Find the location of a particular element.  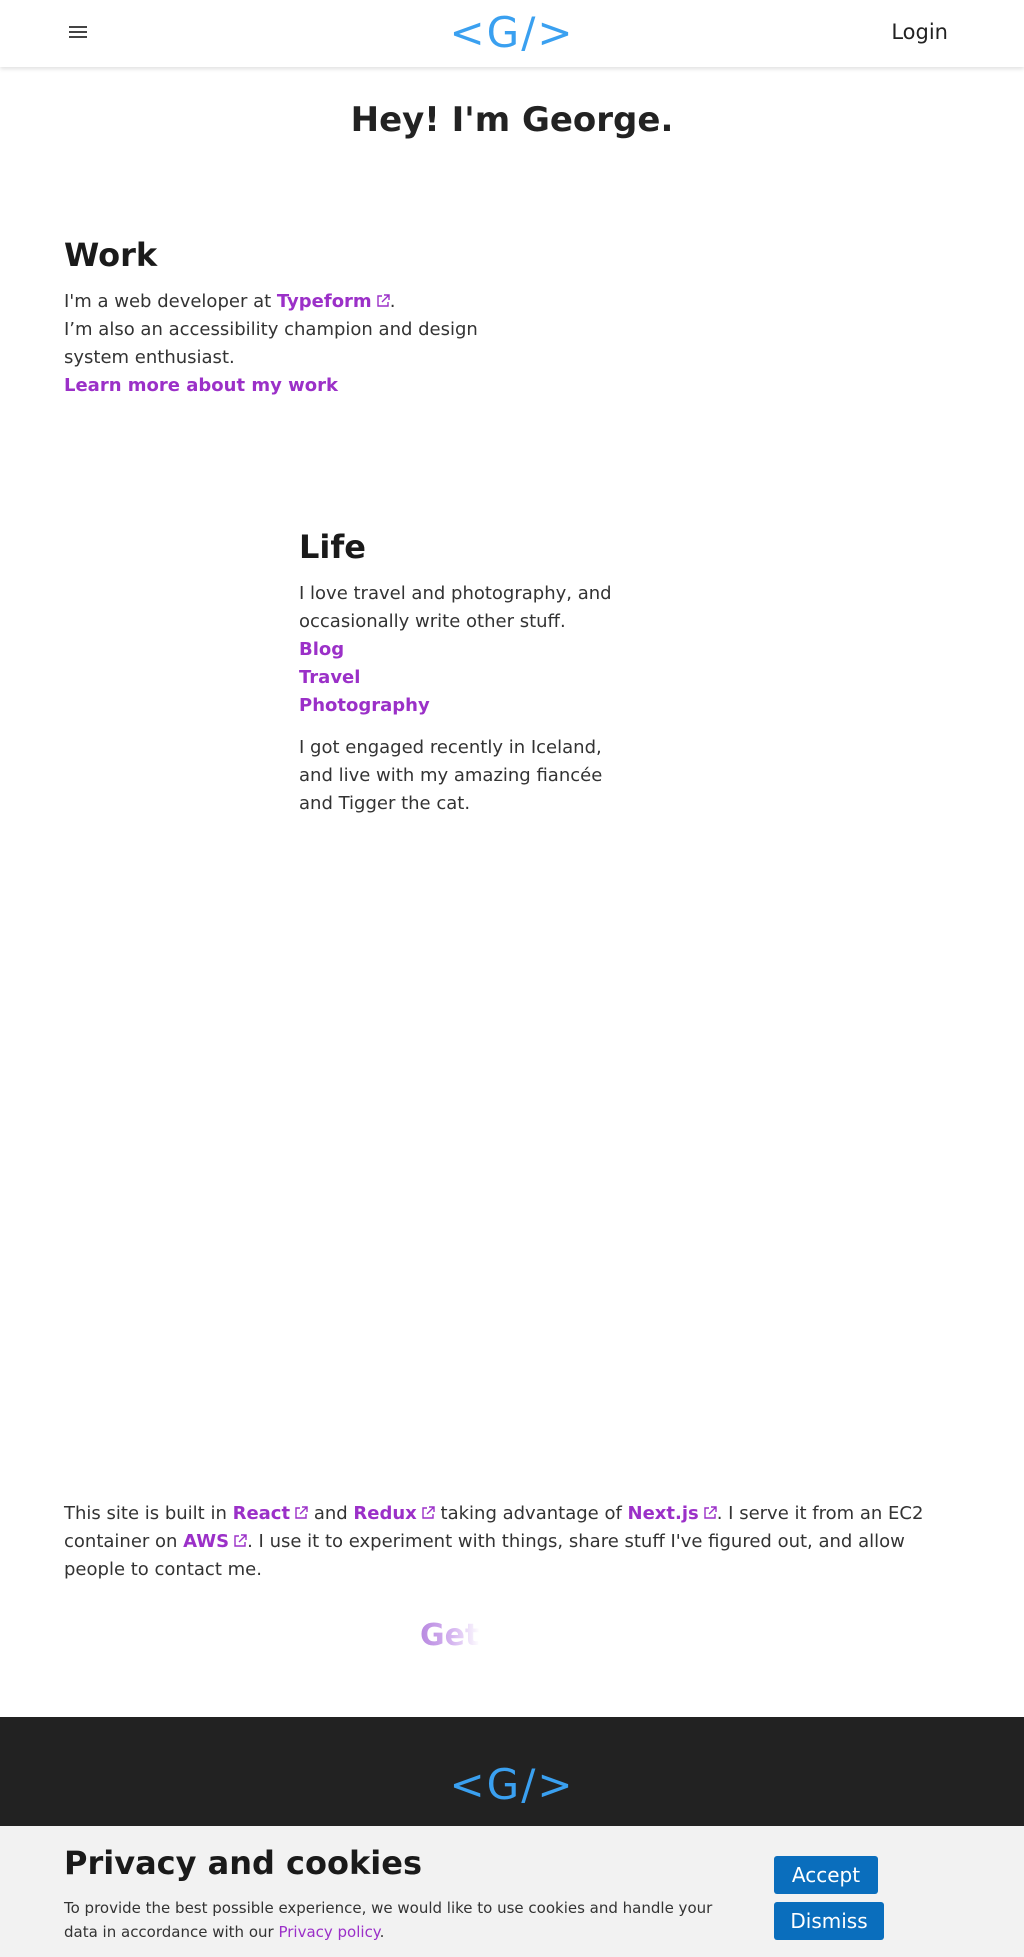

page-title: Hey! I'm George. is located at coordinates (512, 120).